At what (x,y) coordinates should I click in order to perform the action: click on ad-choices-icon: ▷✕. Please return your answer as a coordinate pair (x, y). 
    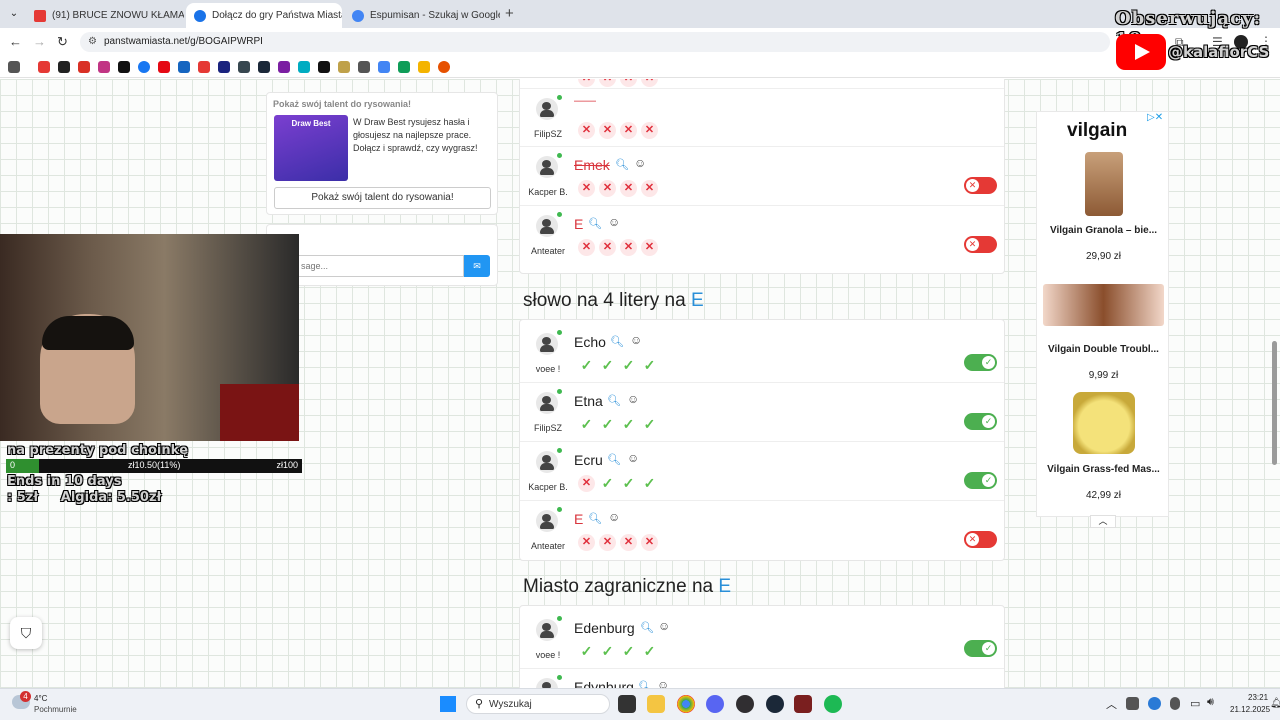
    Looking at the image, I should click on (1155, 117).